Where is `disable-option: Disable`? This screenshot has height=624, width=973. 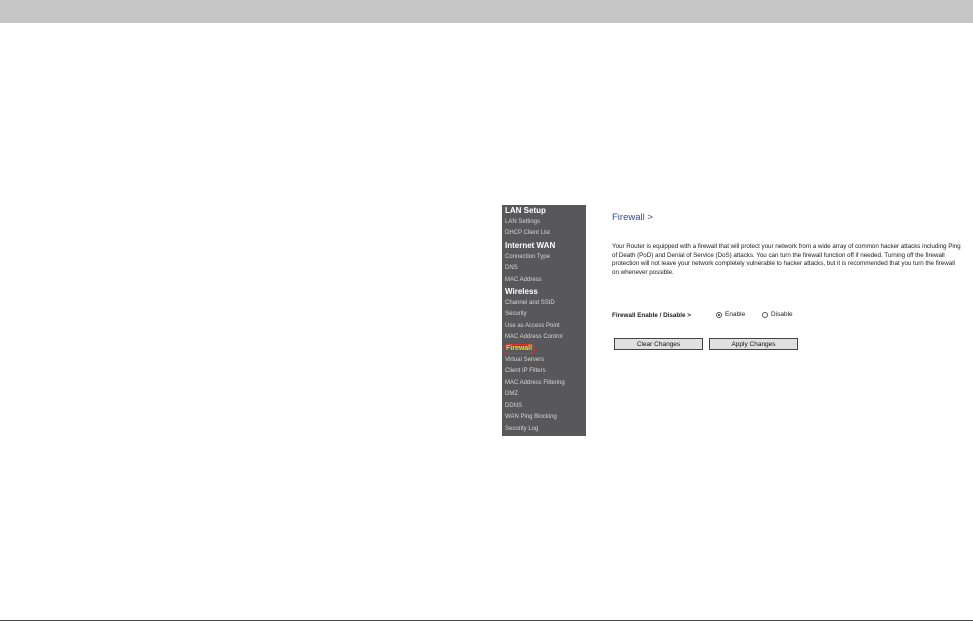 disable-option: Disable is located at coordinates (777, 314).